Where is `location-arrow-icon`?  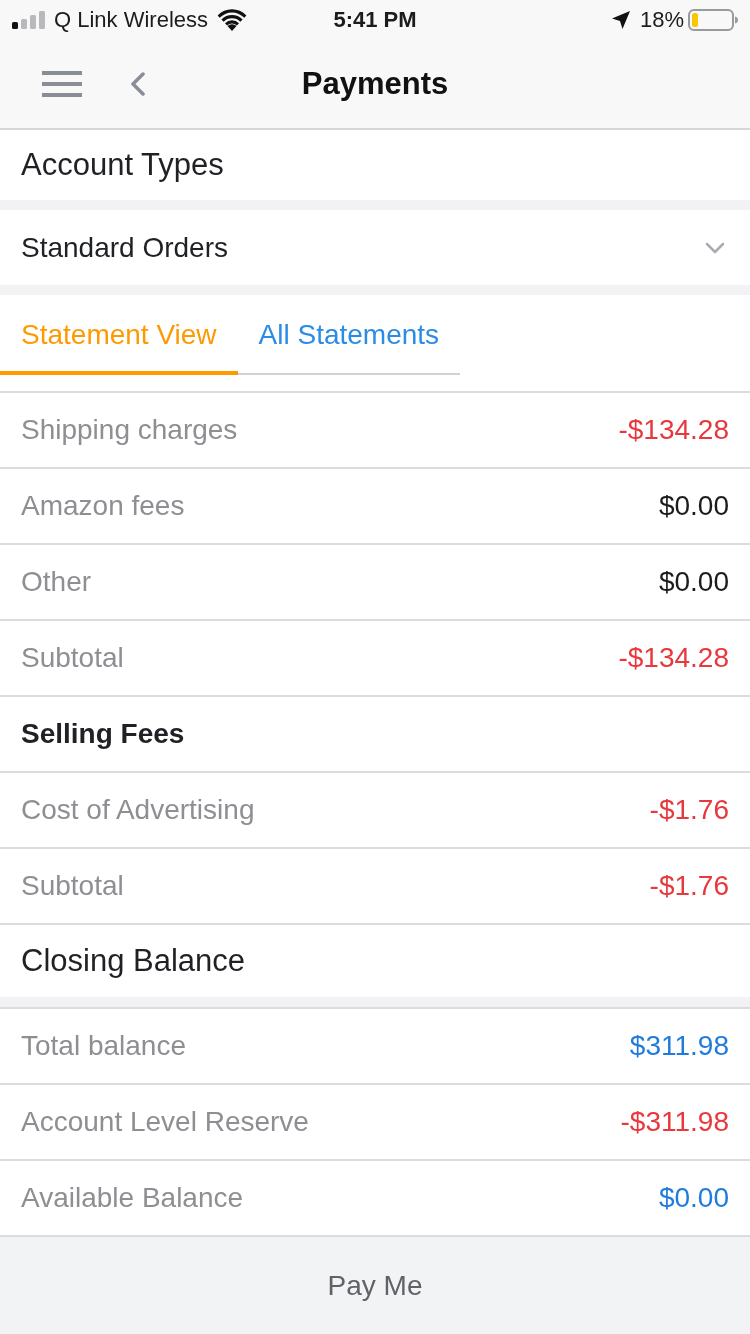 location-arrow-icon is located at coordinates (620, 20).